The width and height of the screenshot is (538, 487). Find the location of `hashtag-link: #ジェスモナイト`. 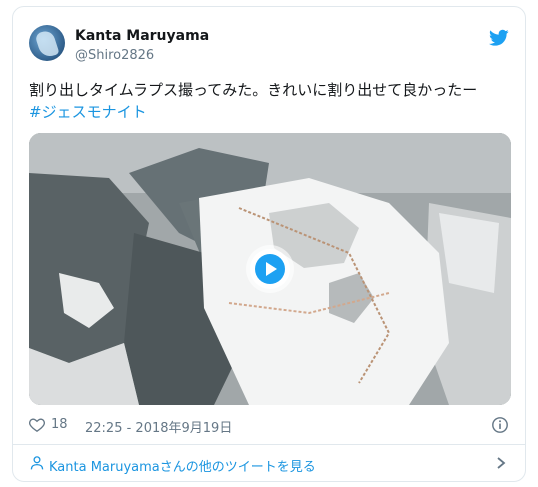

hashtag-link: #ジェスモナイト is located at coordinates (270, 112).